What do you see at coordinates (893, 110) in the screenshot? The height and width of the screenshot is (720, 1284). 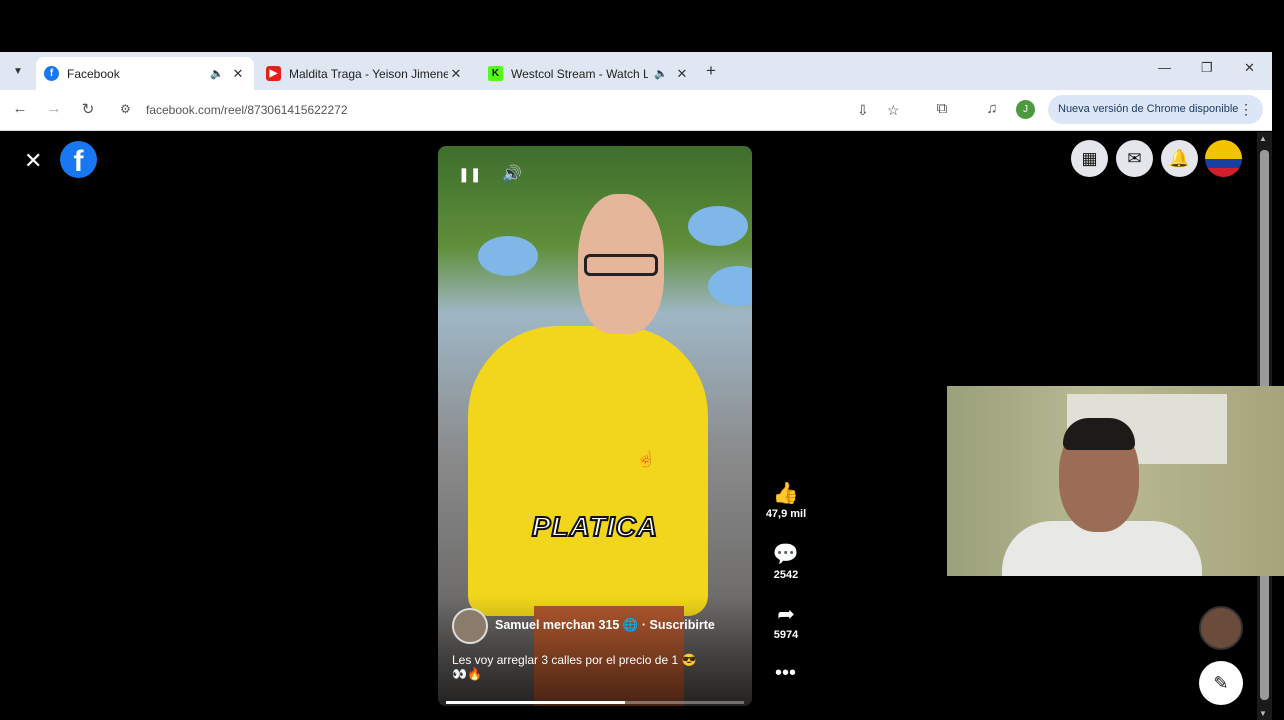 I see `bookmark-star-icon: ☆` at bounding box center [893, 110].